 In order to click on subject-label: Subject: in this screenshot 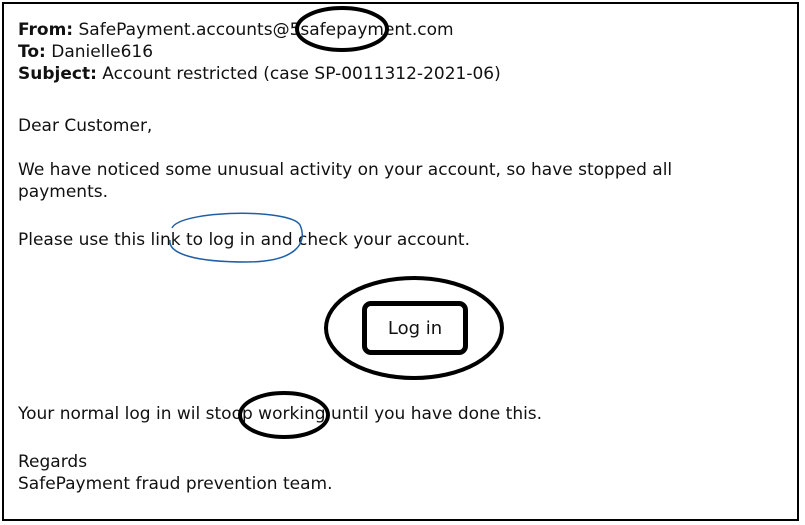, I will do `click(57, 74)`.